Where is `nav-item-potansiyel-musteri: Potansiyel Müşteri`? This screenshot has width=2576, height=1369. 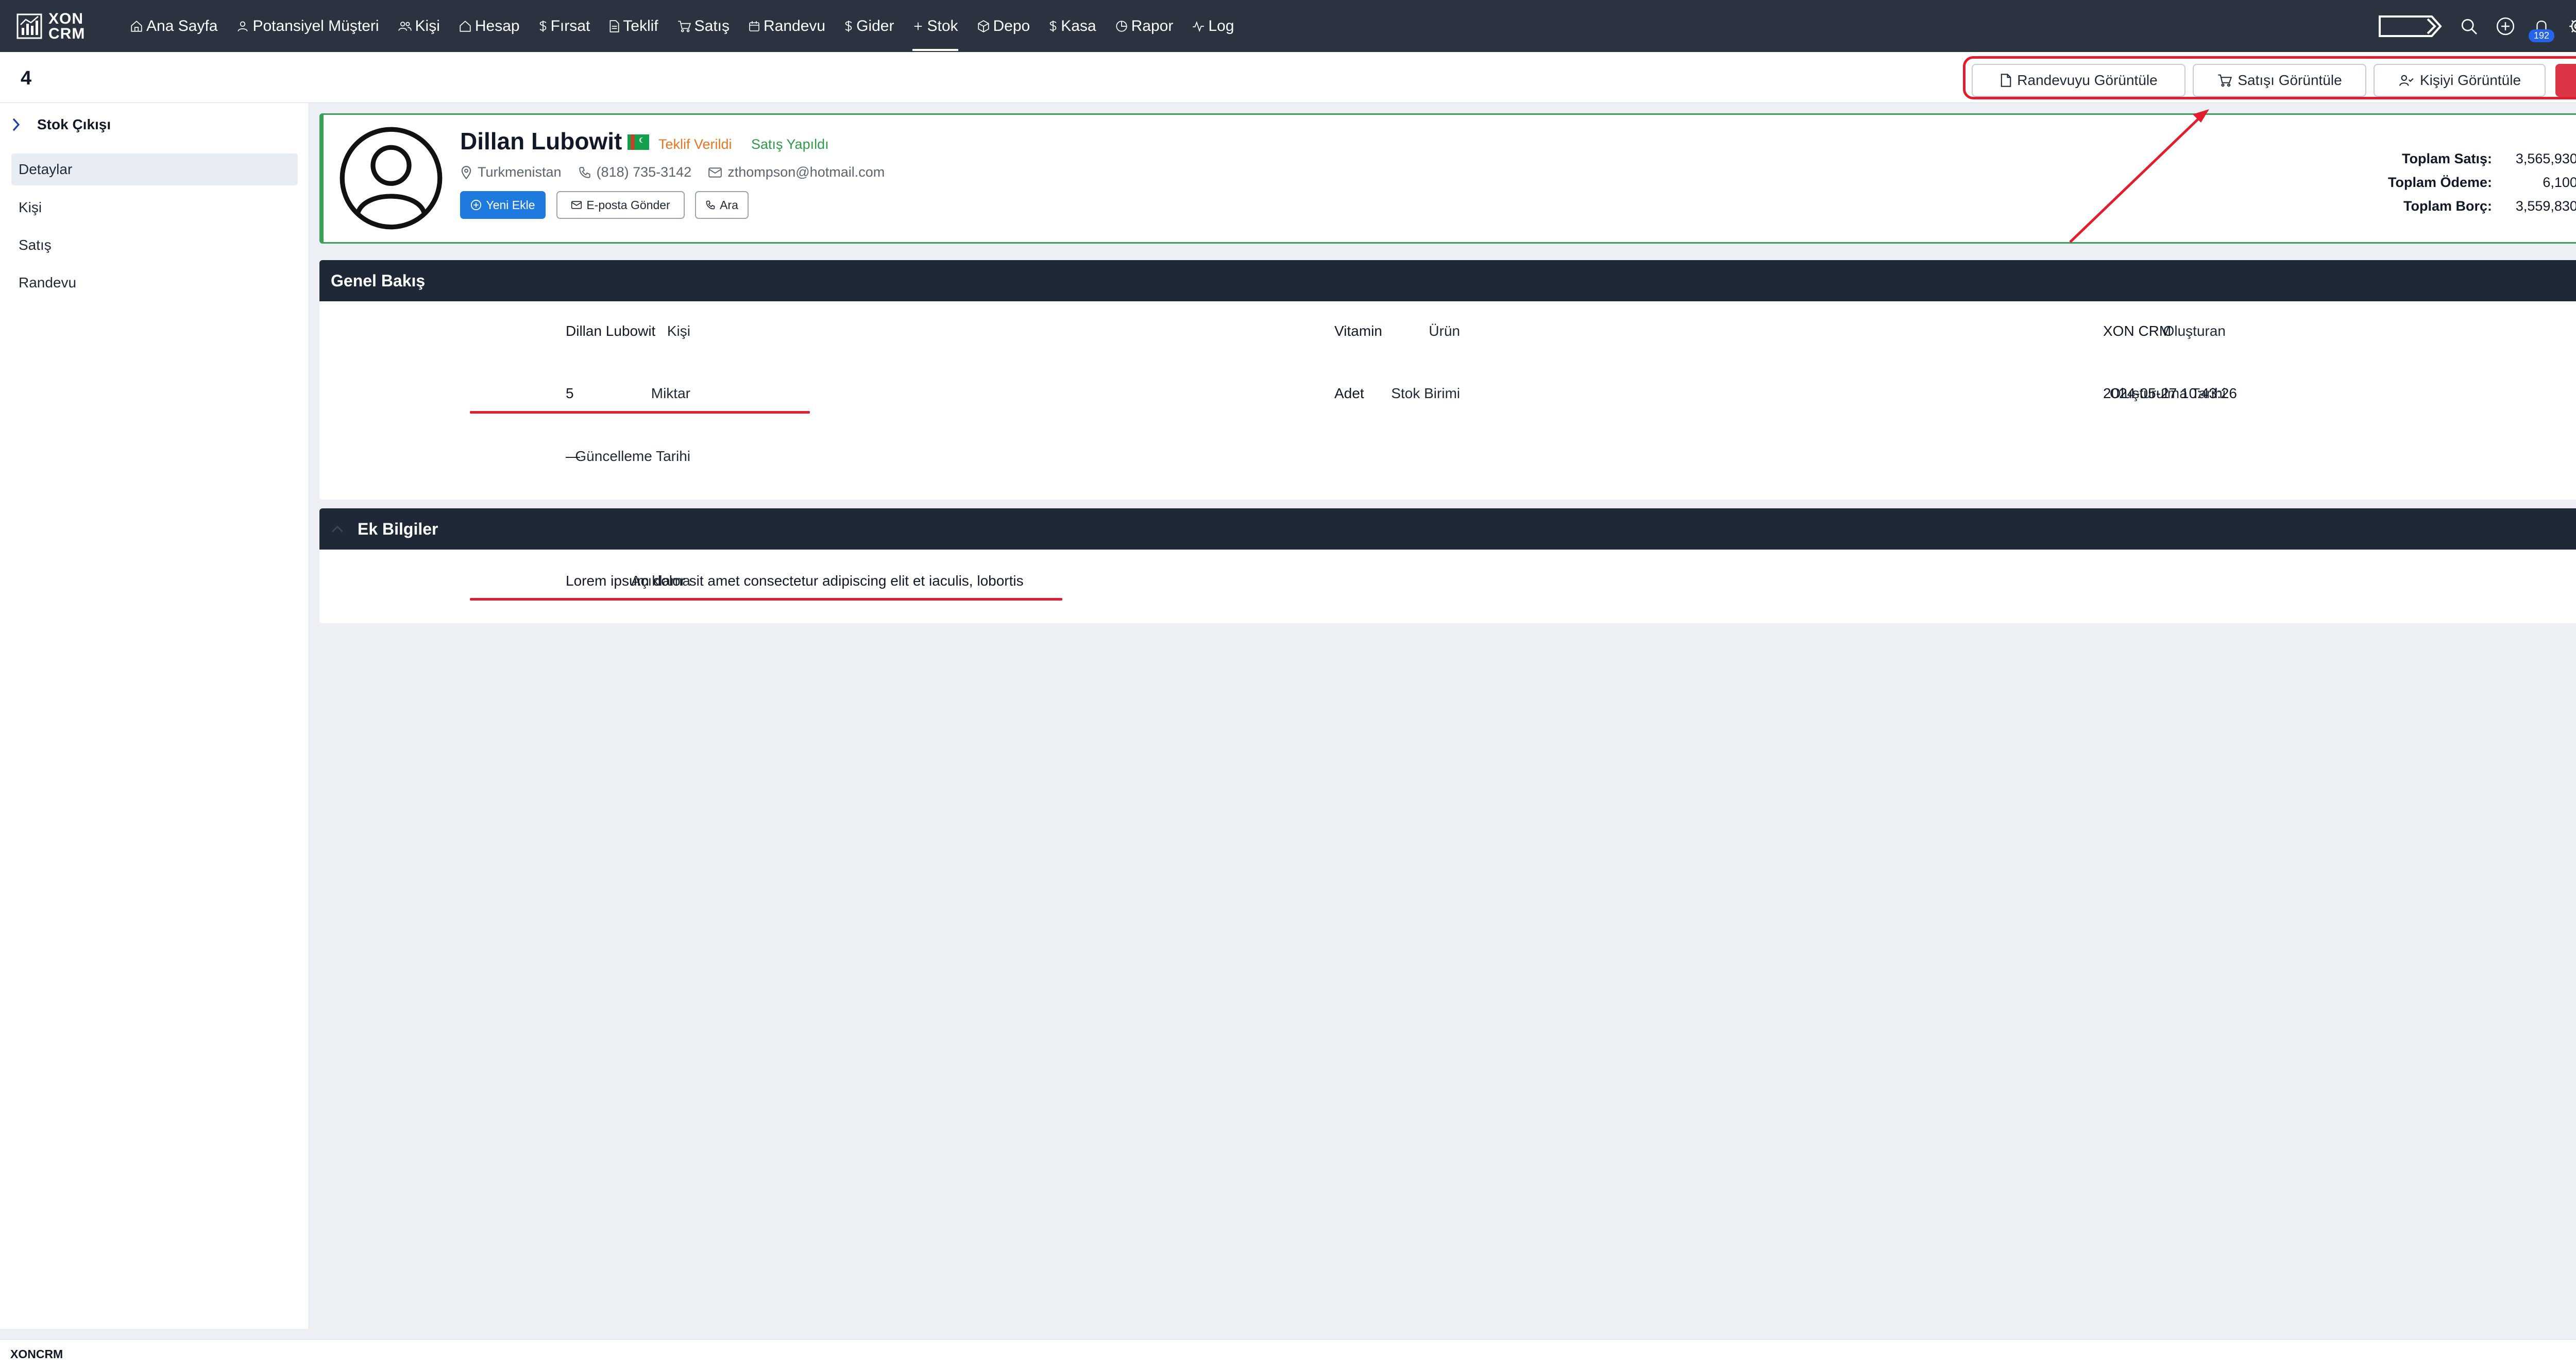 nav-item-potansiyel-musteri: Potansiyel Müşteri is located at coordinates (307, 26).